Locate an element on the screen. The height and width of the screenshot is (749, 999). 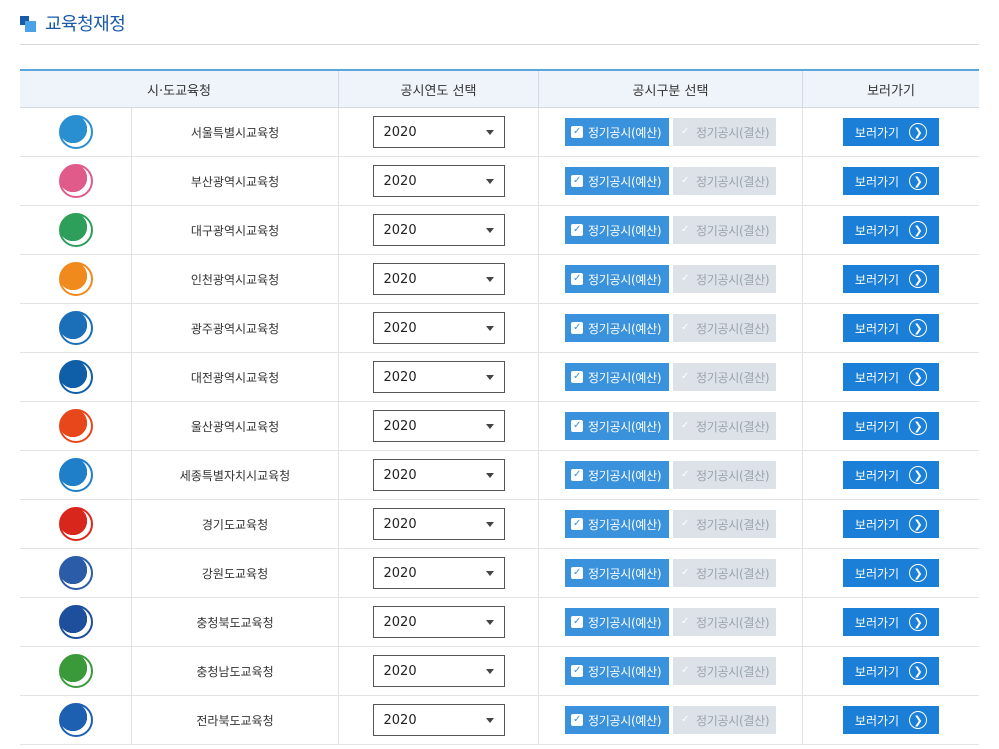
table-row: 광주광역시교육청 2020 ✓ 정기공시(예산) ✓ 정기공시(결산) 보러가기 ❯ is located at coordinates (499, 328).